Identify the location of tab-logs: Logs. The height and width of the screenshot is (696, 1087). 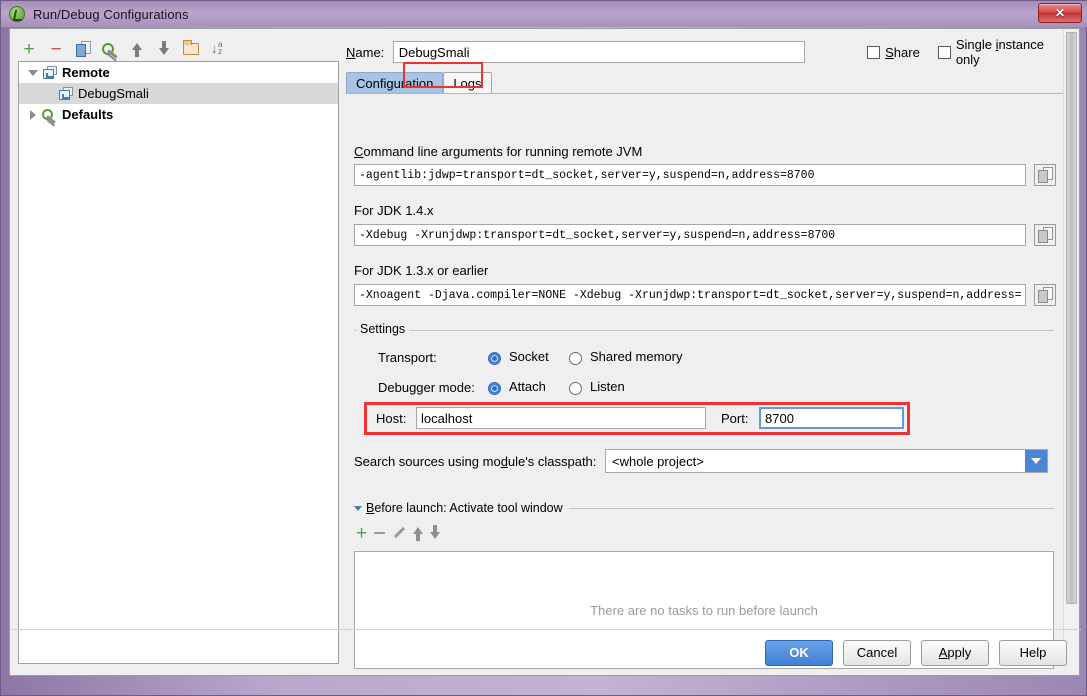
(467, 83).